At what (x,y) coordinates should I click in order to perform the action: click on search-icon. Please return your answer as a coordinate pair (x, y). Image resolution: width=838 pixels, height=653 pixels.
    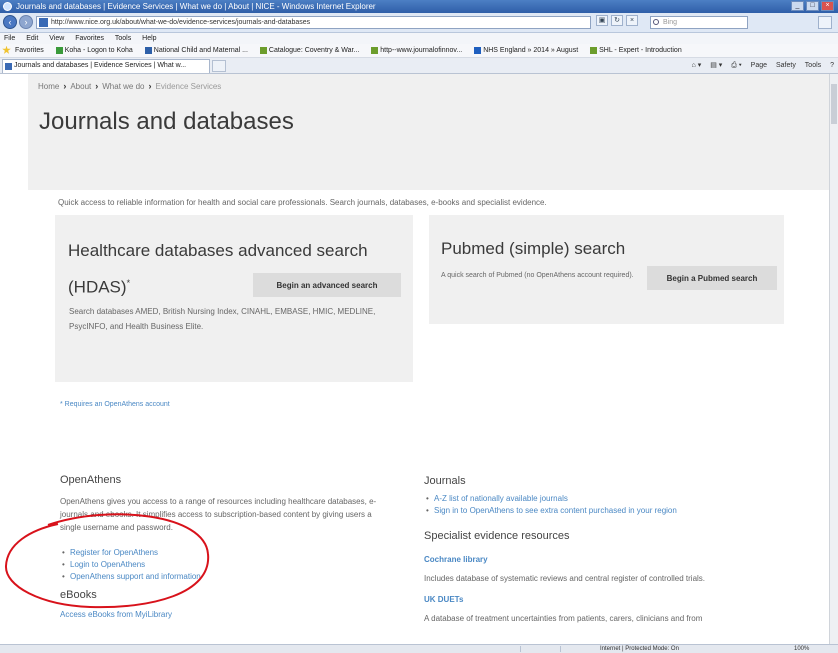
    Looking at the image, I should click on (656, 22).